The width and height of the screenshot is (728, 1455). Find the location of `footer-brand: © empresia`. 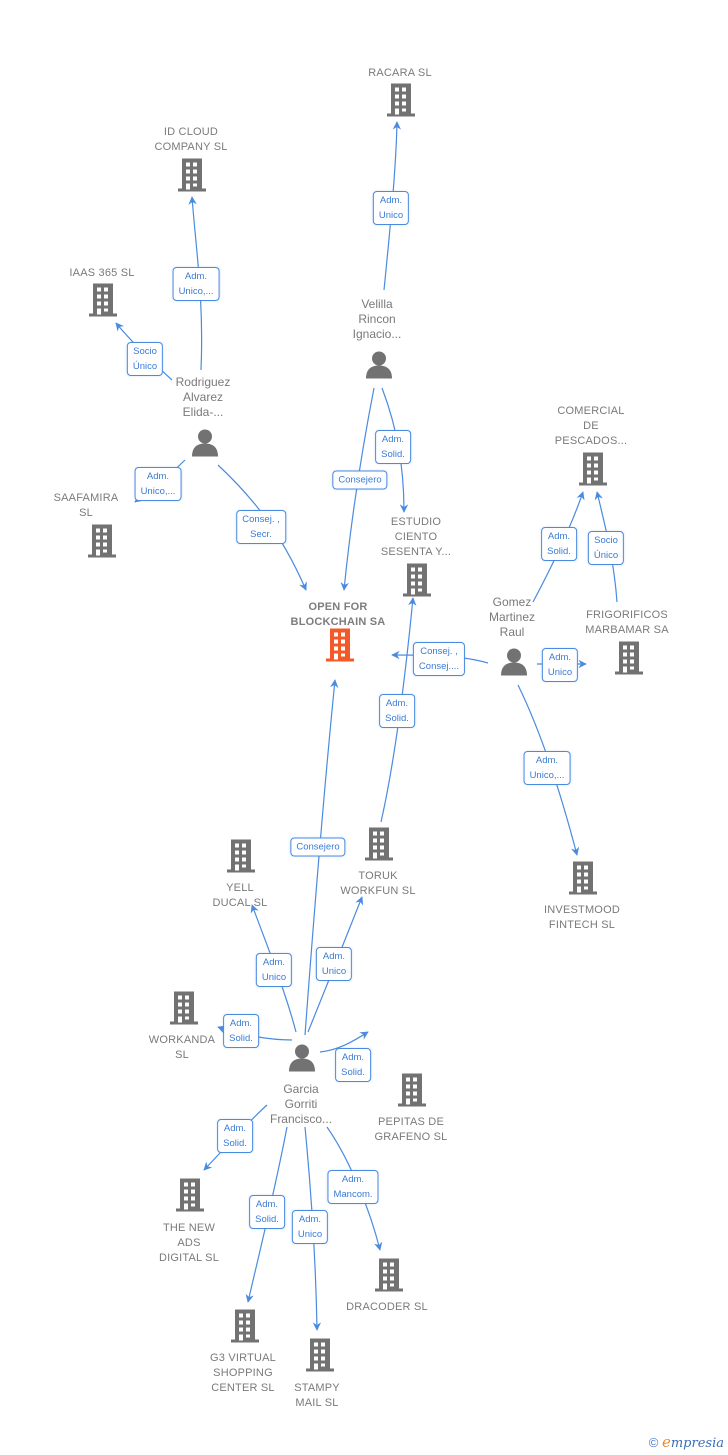

footer-brand: © empresia is located at coordinates (686, 1442).